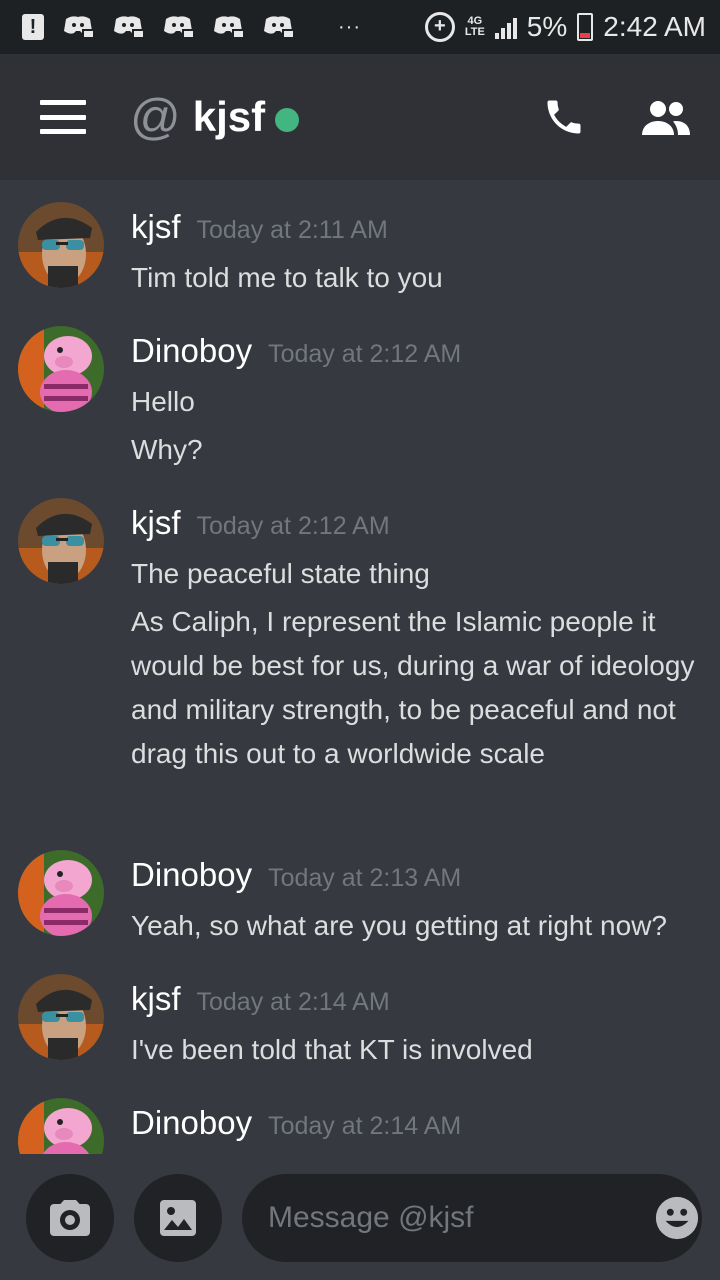  I want to click on message-text: Tim told me to talk to you, so click(287, 277).